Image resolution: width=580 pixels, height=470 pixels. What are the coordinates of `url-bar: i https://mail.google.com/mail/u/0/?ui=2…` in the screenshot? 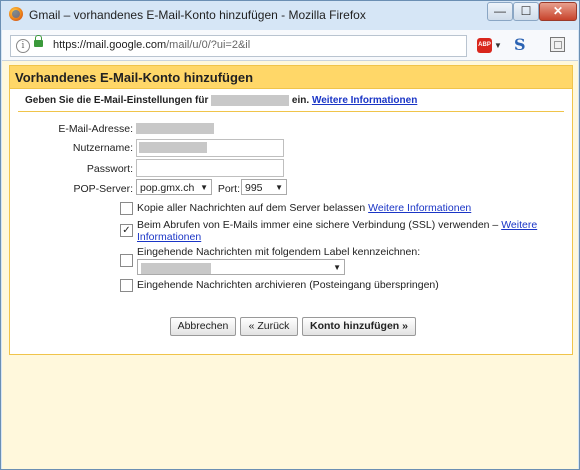 It's located at (238, 46).